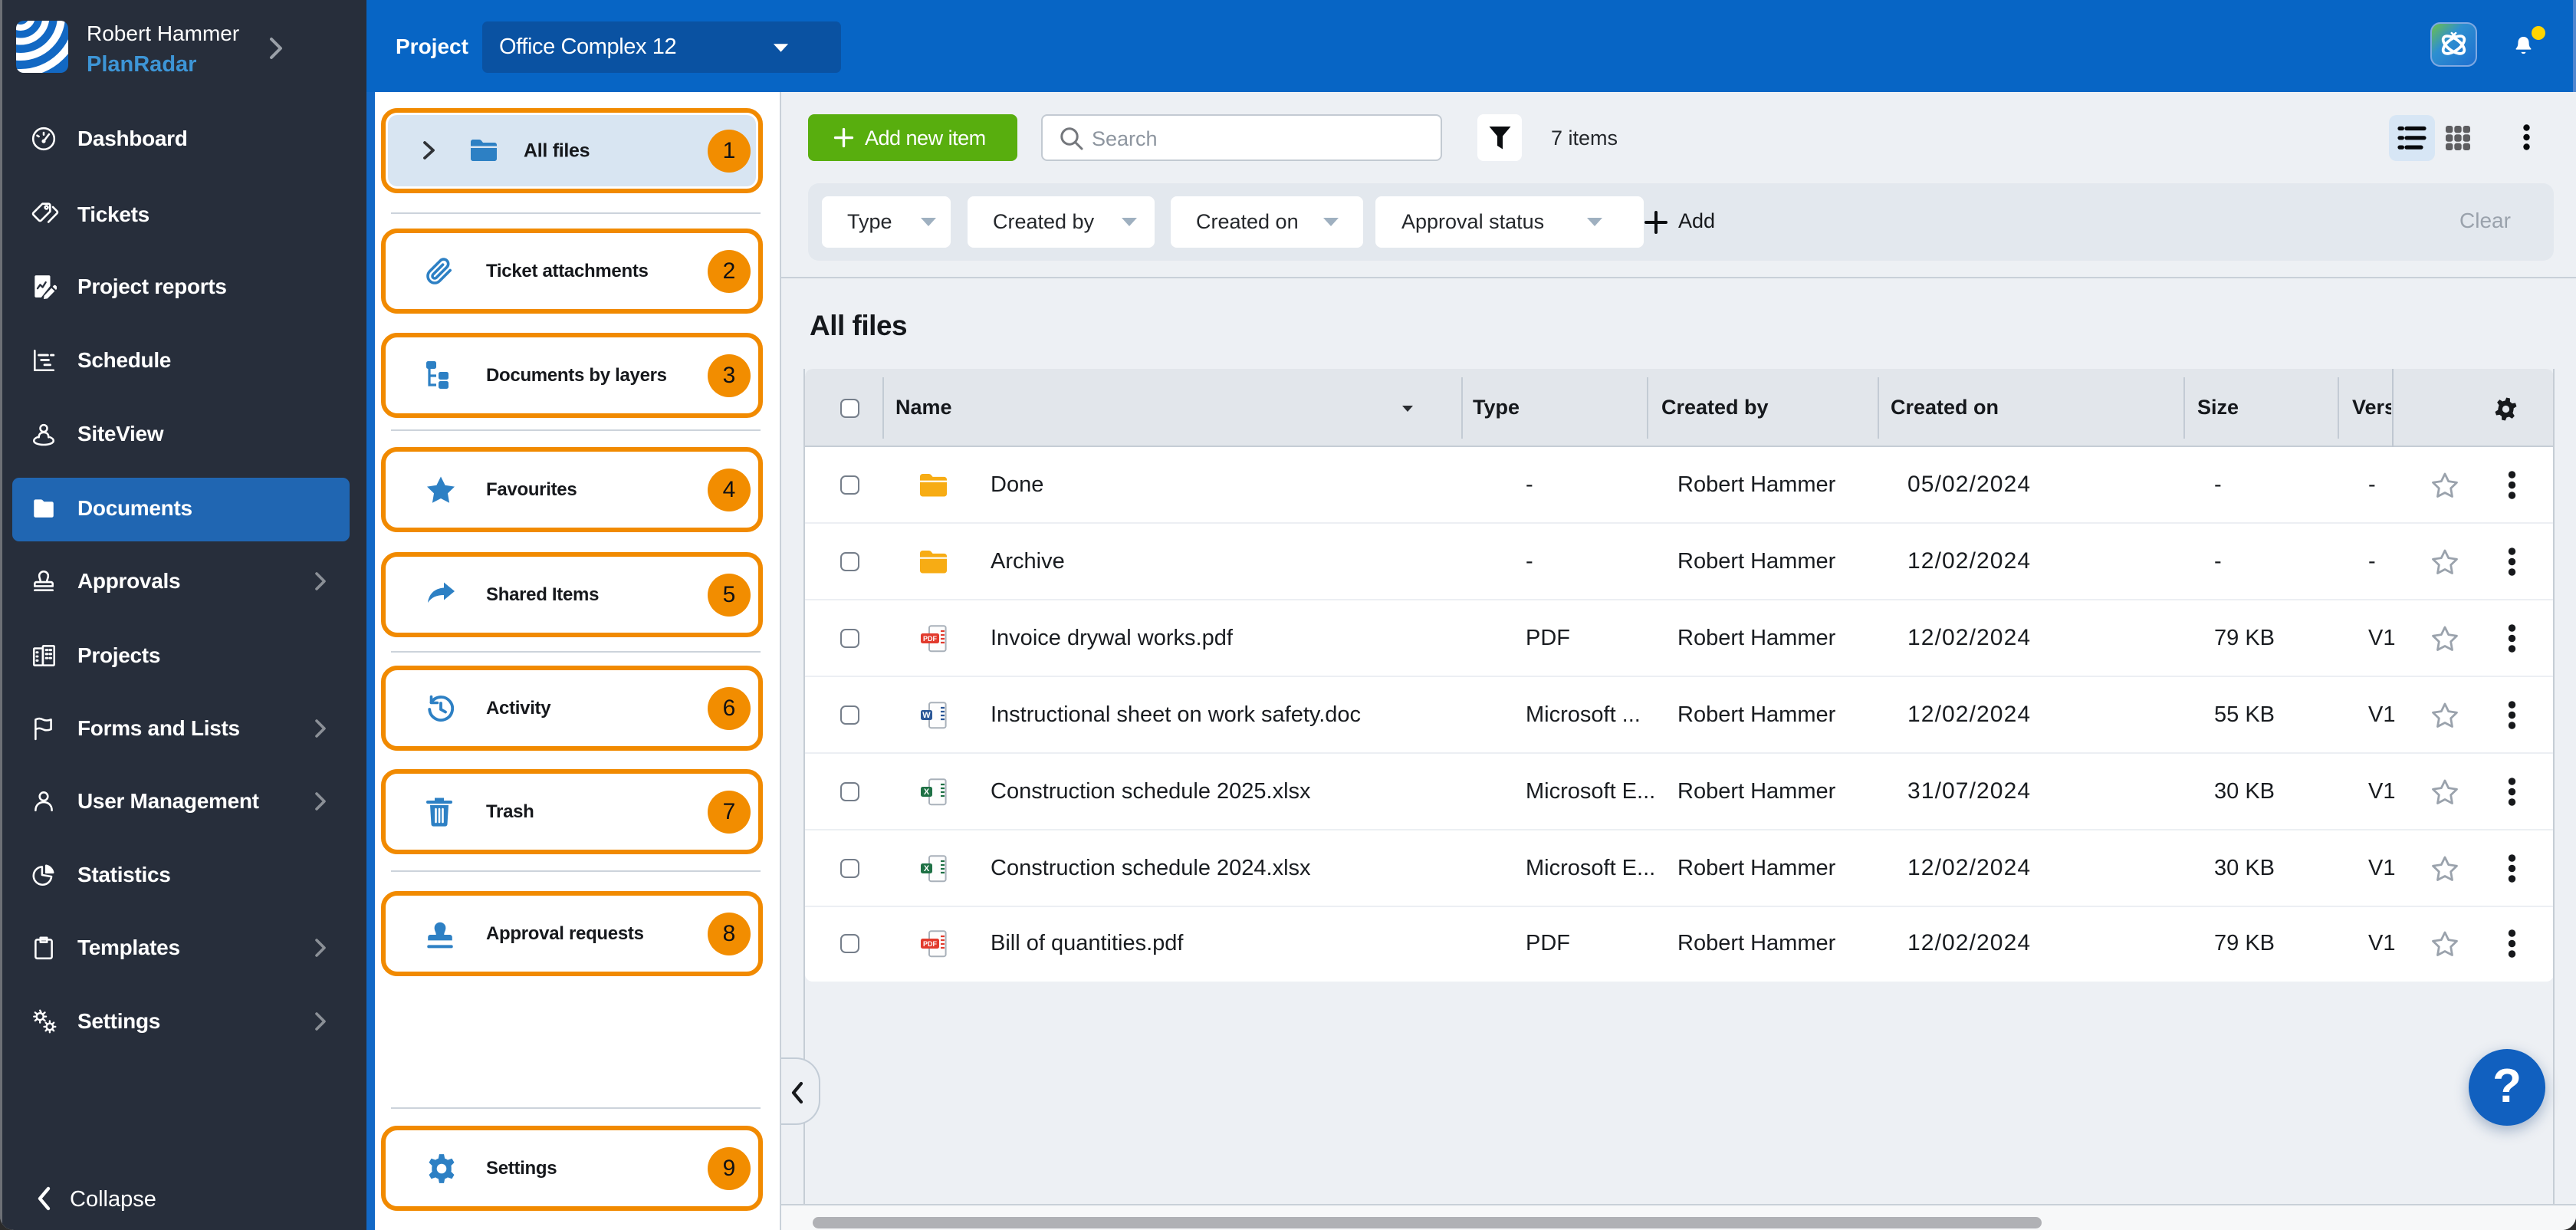 Image resolution: width=2576 pixels, height=1230 pixels. What do you see at coordinates (927, 715) in the screenshot?
I see `svg-text: W` at bounding box center [927, 715].